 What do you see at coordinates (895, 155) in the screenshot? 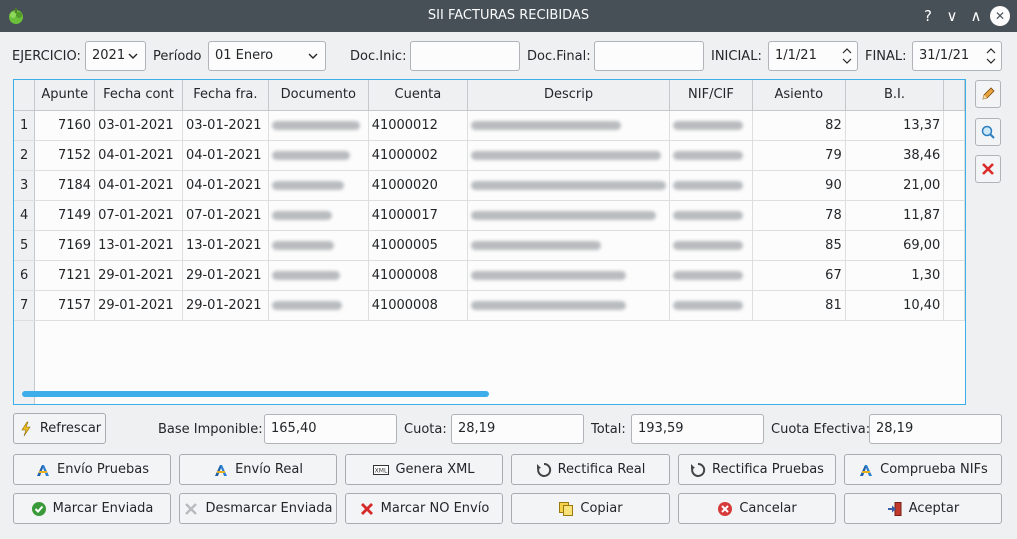
I see `cell-bi: 38,46` at bounding box center [895, 155].